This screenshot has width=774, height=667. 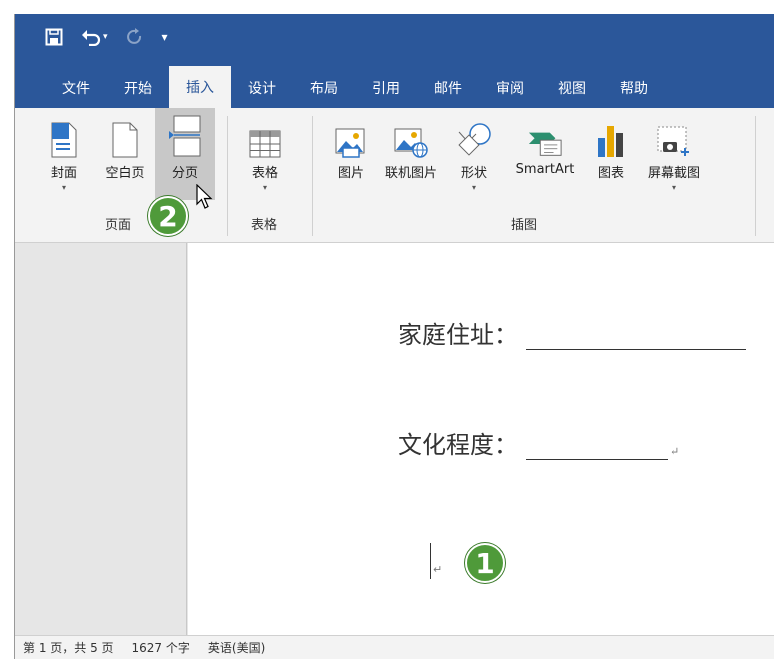 What do you see at coordinates (262, 88) in the screenshot?
I see `tab-design: 设计` at bounding box center [262, 88].